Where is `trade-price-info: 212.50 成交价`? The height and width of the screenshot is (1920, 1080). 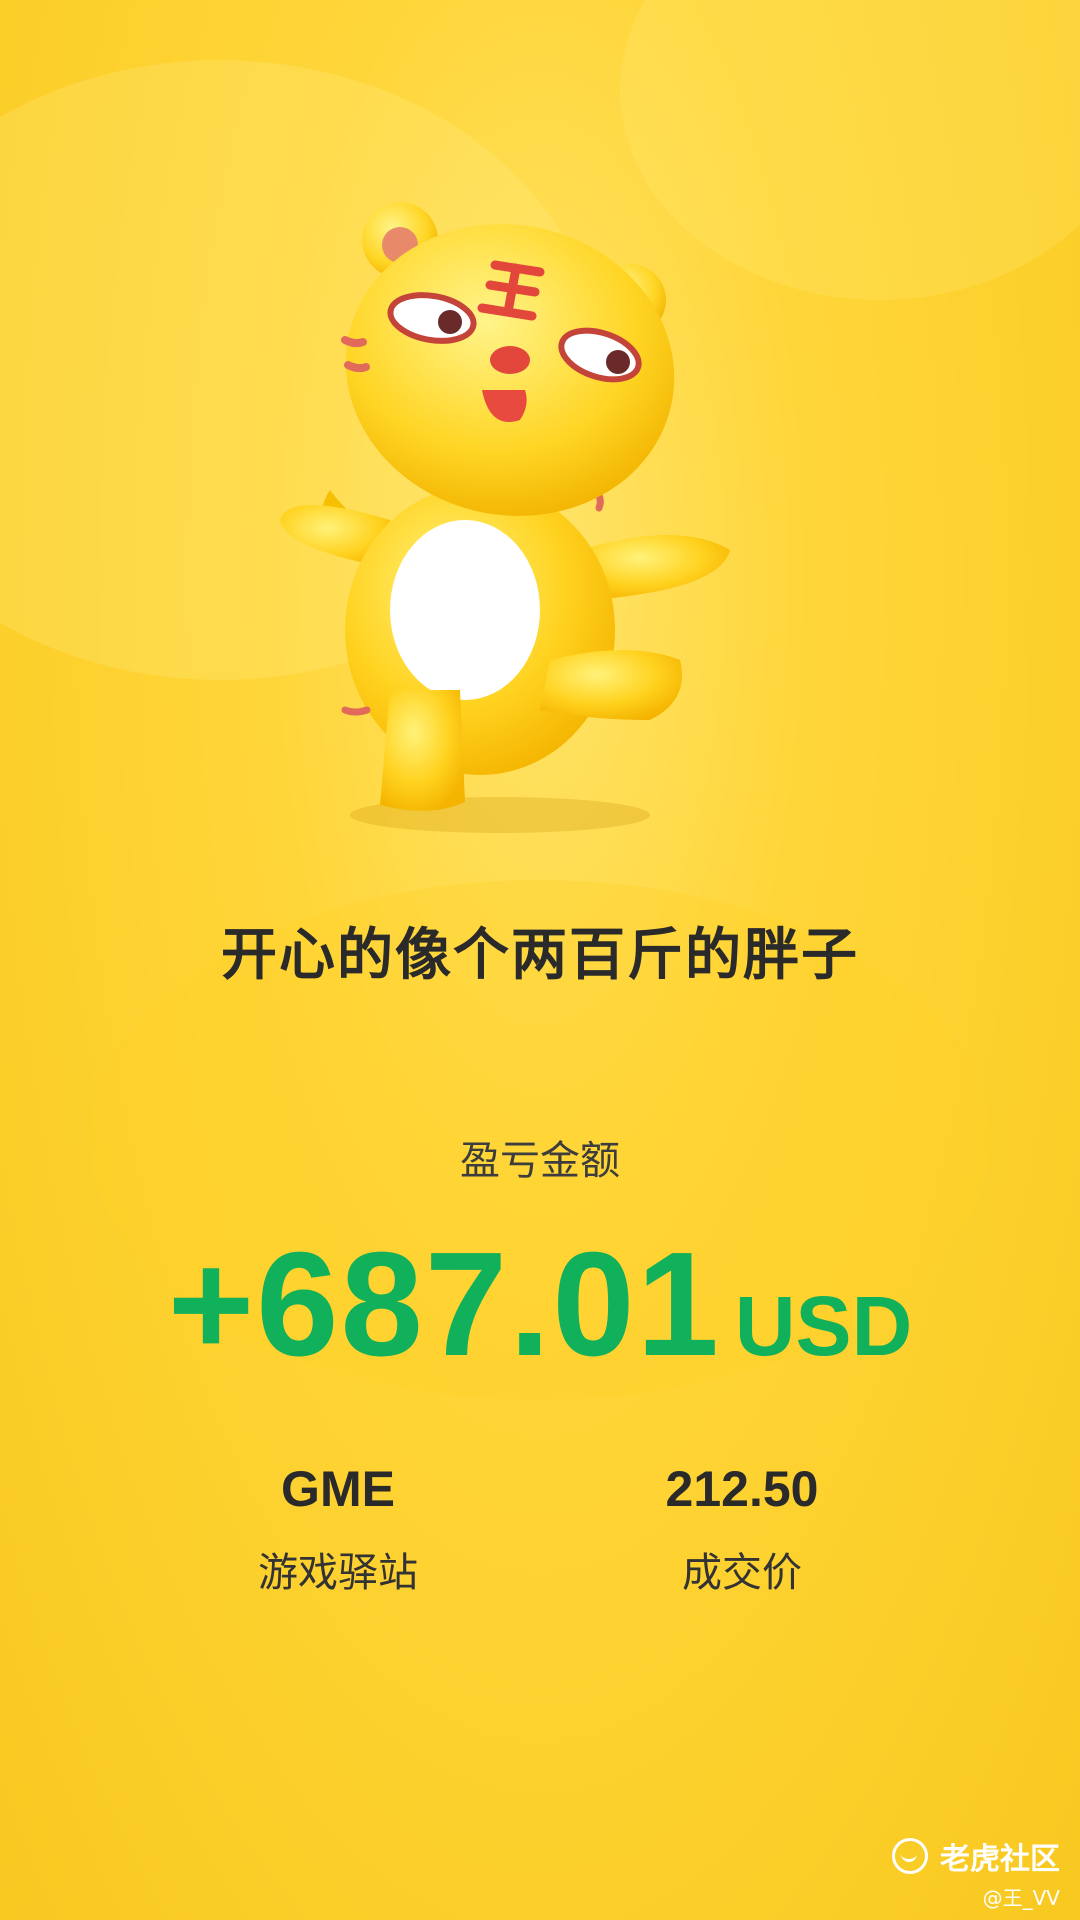
trade-price-info: 212.50 成交价 is located at coordinates (742, 1529).